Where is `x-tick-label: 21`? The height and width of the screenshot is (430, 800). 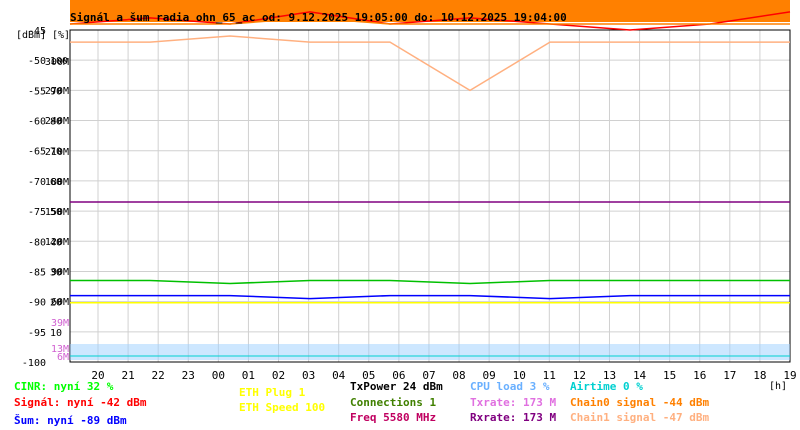 x-tick-label: 21 is located at coordinates (127, 375).